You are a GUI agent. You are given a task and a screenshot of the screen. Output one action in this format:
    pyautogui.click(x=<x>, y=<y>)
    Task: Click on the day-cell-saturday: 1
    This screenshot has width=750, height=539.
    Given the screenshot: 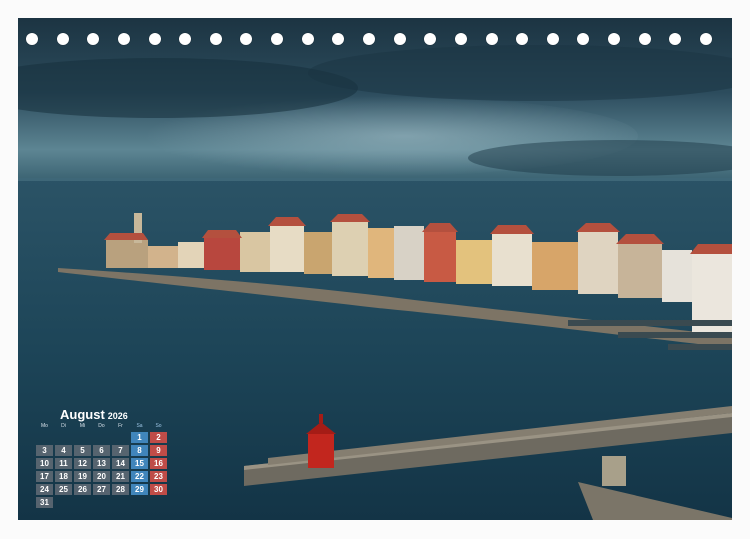 What is the action you would take?
    pyautogui.click(x=139, y=437)
    